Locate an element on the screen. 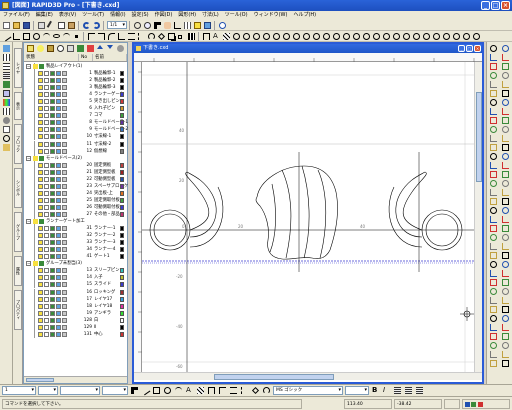 The height and width of the screenshot is (410, 512). arc-icon is located at coordinates (46, 36).